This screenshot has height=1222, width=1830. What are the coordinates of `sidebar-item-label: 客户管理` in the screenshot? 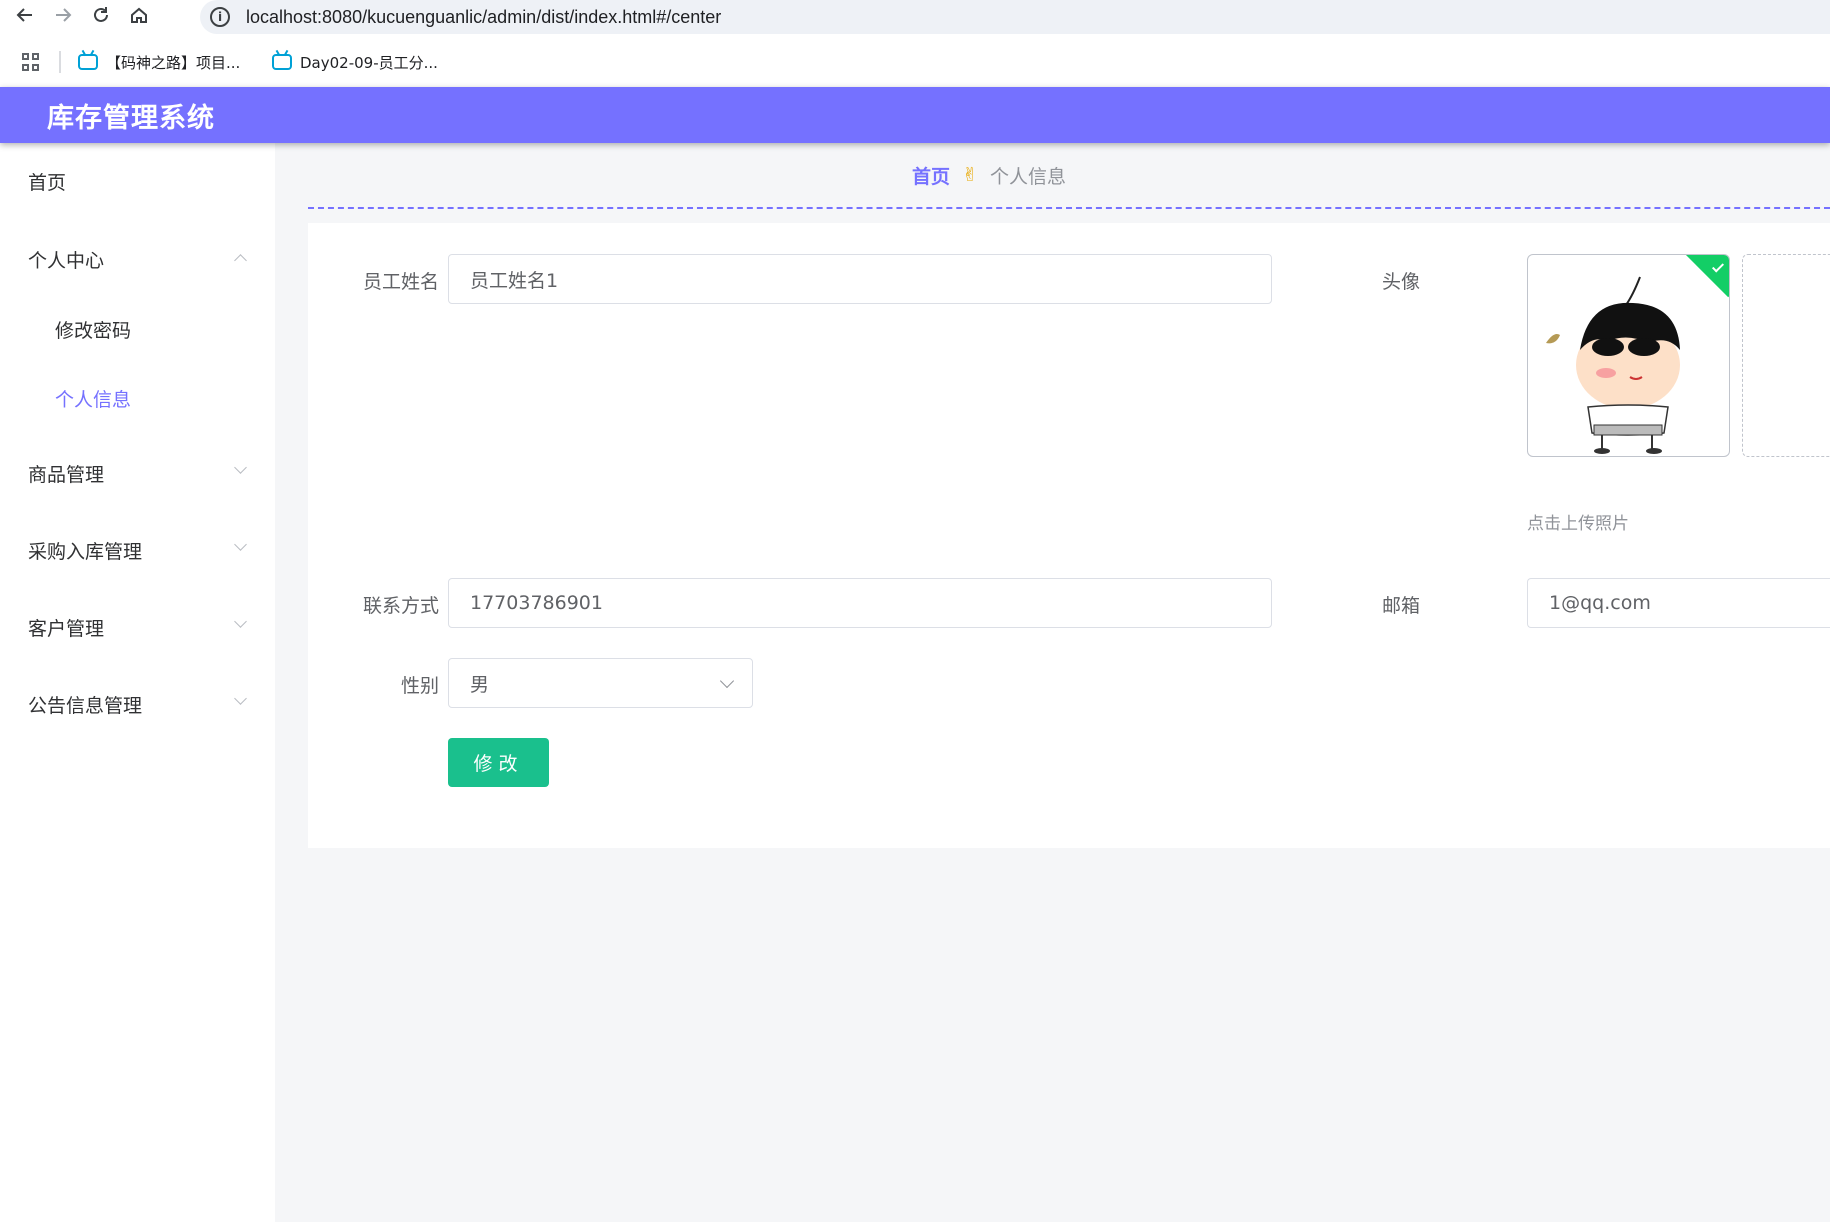 It's located at (66, 628).